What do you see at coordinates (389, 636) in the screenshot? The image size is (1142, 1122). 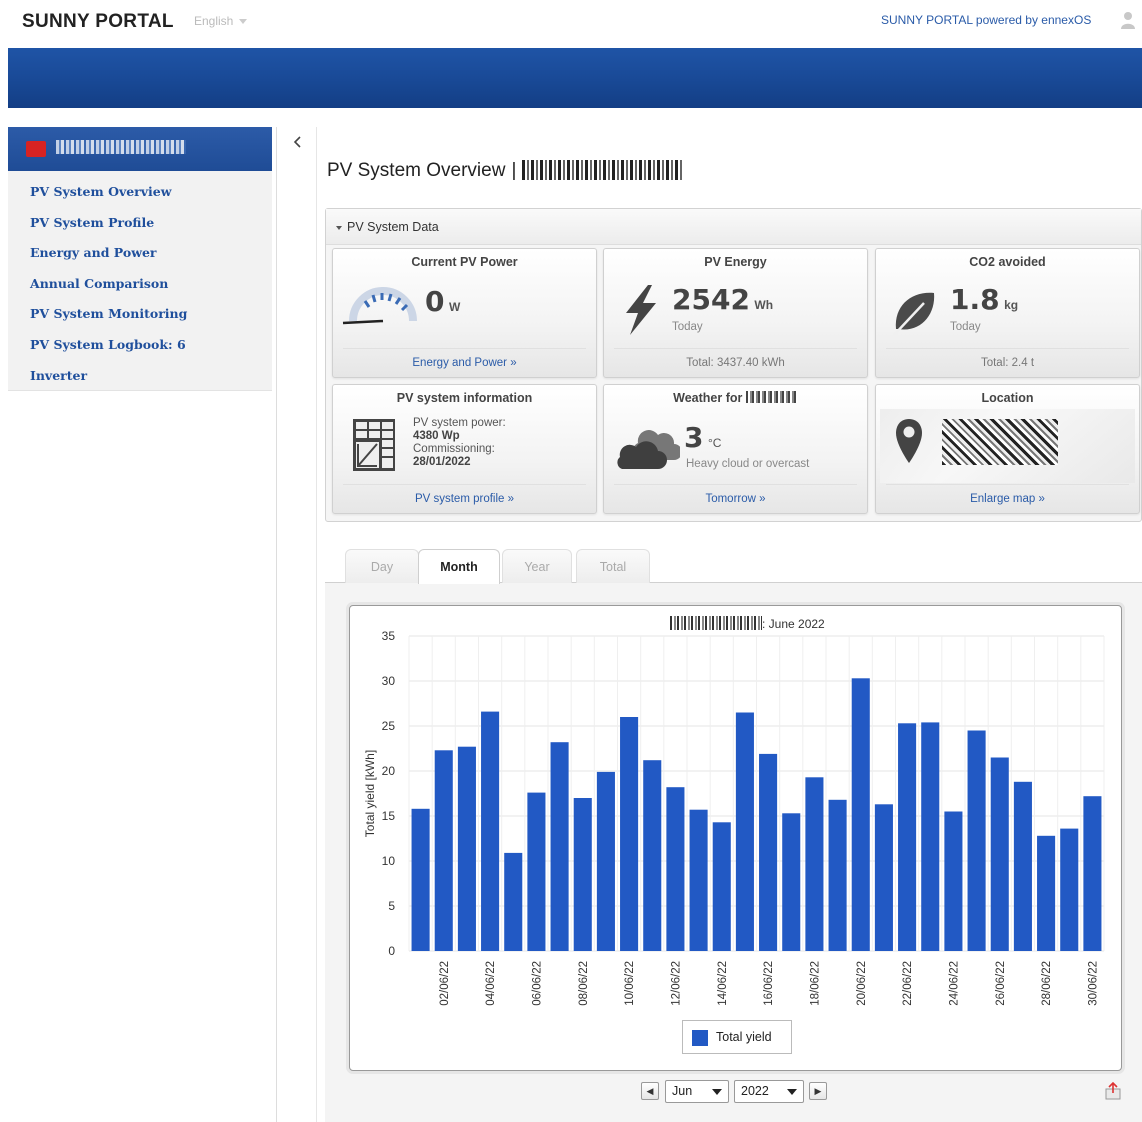 I see `y-tick-label: 35` at bounding box center [389, 636].